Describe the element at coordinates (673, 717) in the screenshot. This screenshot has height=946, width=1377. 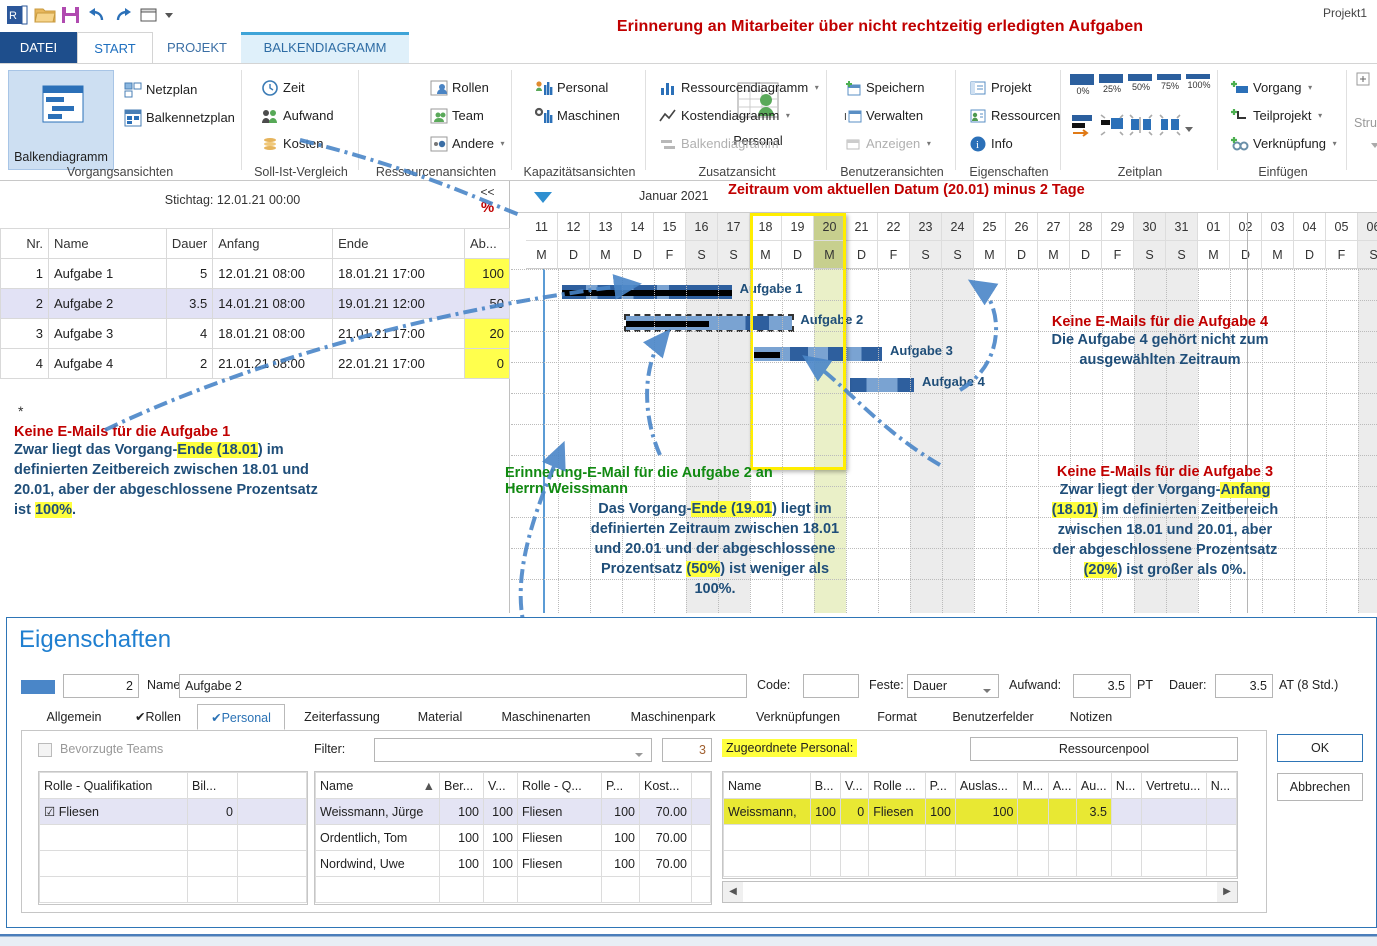
I see `dialog-tab-maschinenpark: Maschinenpark` at that location.